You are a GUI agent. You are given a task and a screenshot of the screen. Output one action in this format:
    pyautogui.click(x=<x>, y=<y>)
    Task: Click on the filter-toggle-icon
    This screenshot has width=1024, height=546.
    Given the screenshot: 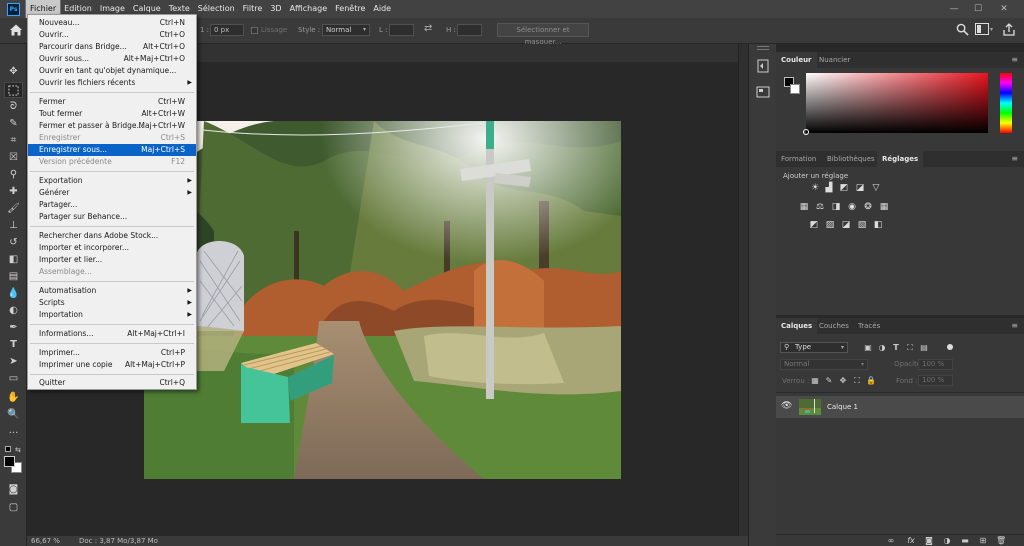 What is the action you would take?
    pyautogui.click(x=950, y=347)
    